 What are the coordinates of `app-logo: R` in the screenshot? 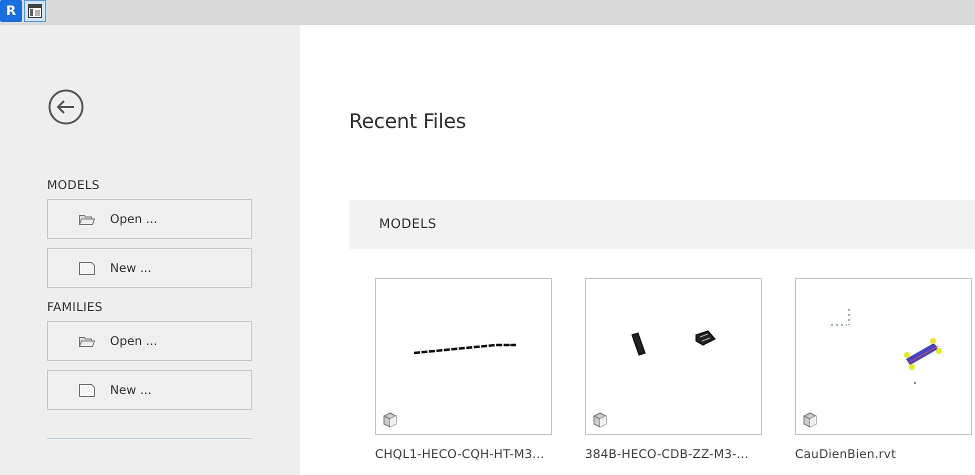 It's located at (11, 11).